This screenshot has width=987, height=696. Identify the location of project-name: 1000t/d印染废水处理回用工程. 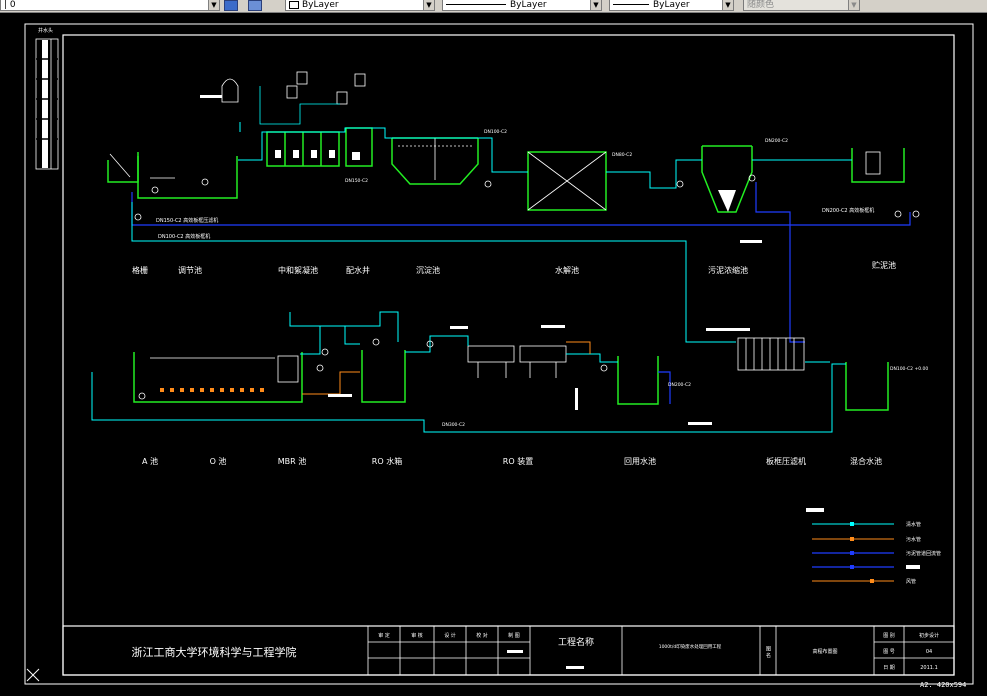
(690, 646).